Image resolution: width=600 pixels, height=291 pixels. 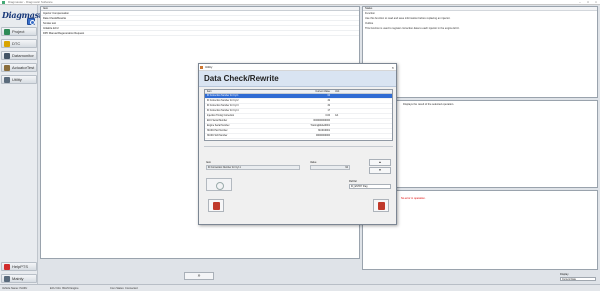 What do you see at coordinates (7, 267) in the screenshot?
I see `help-icon` at bounding box center [7, 267].